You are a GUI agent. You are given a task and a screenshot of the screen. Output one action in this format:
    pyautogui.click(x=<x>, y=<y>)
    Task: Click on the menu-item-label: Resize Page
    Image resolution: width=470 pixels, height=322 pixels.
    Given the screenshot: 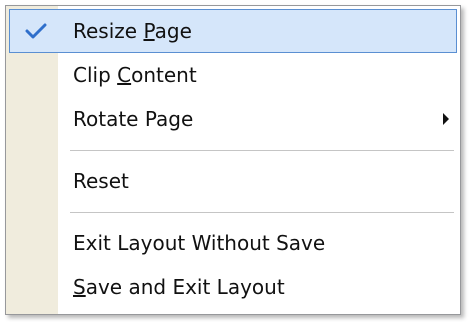 What is the action you would take?
    pyautogui.click(x=132, y=31)
    